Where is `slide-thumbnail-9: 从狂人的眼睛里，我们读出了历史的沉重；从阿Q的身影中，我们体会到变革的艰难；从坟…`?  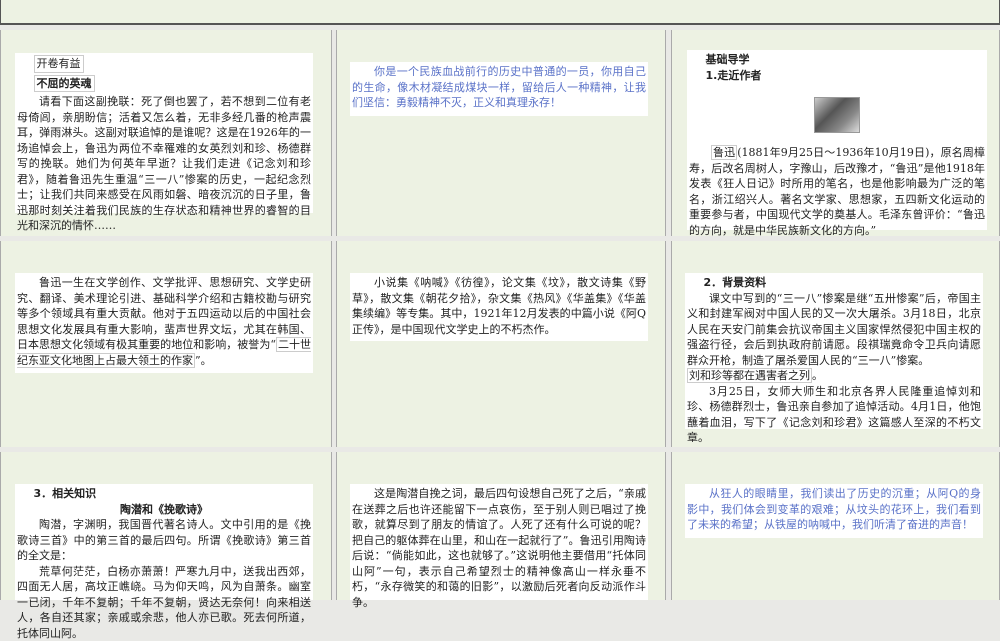
slide-thumbnail-9: 从狂人的眼睛里，我们读出了历史的沉重；从阿Q的身影中，我们体会到变革的艰难；从坟… is located at coordinates (835, 526).